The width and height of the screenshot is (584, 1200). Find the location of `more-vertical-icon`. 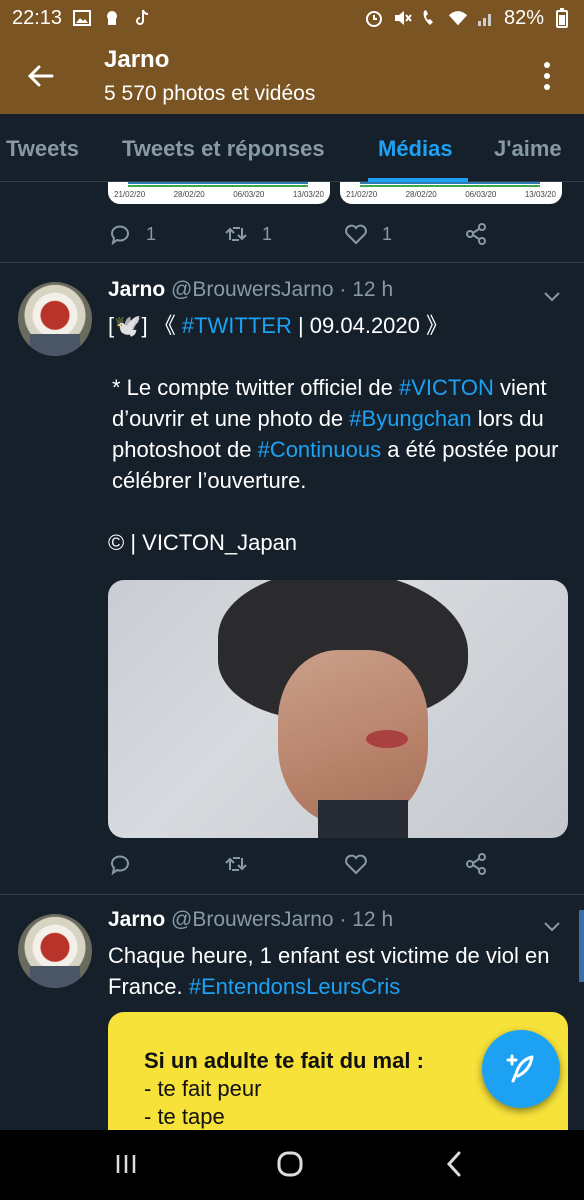

more-vertical-icon is located at coordinates (547, 76).